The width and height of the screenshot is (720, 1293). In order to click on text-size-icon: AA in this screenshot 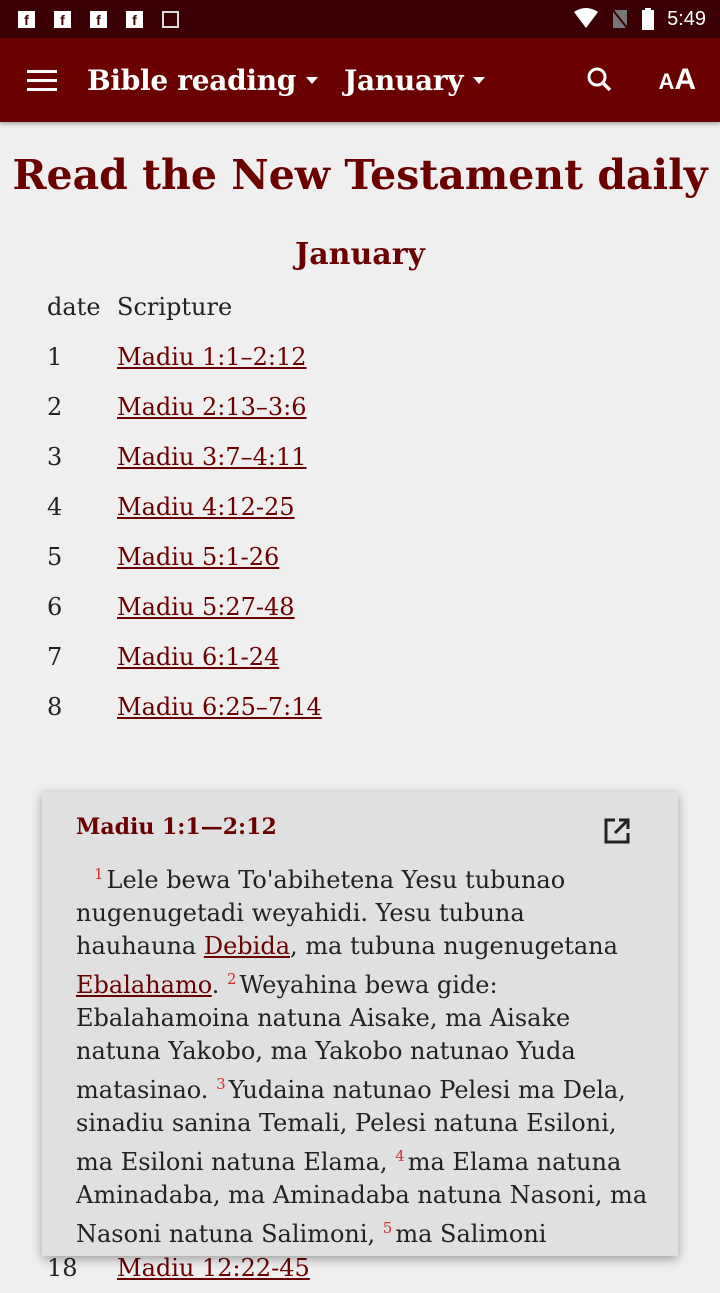, I will do `click(677, 80)`.